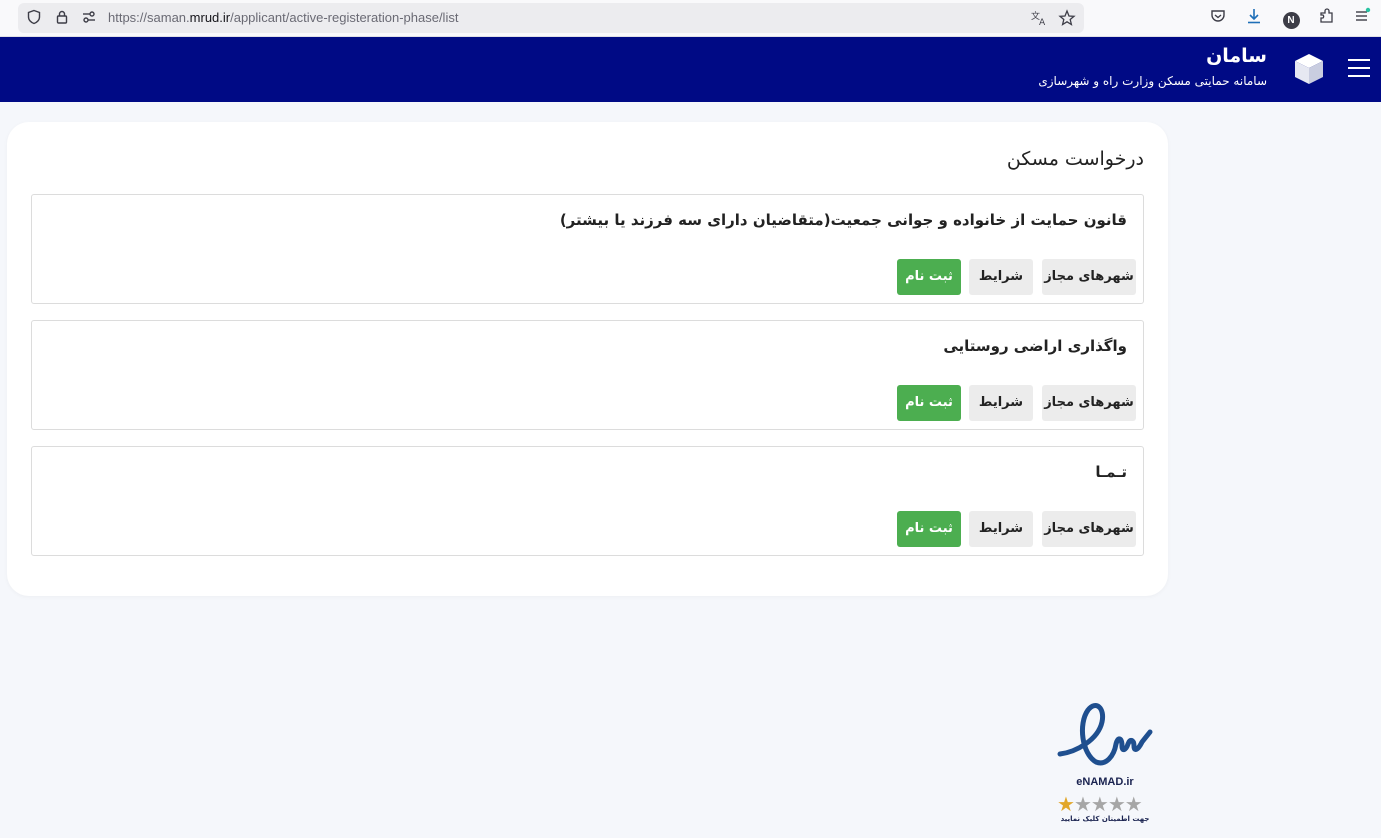  I want to click on site-permissions-icon, so click(89, 18).